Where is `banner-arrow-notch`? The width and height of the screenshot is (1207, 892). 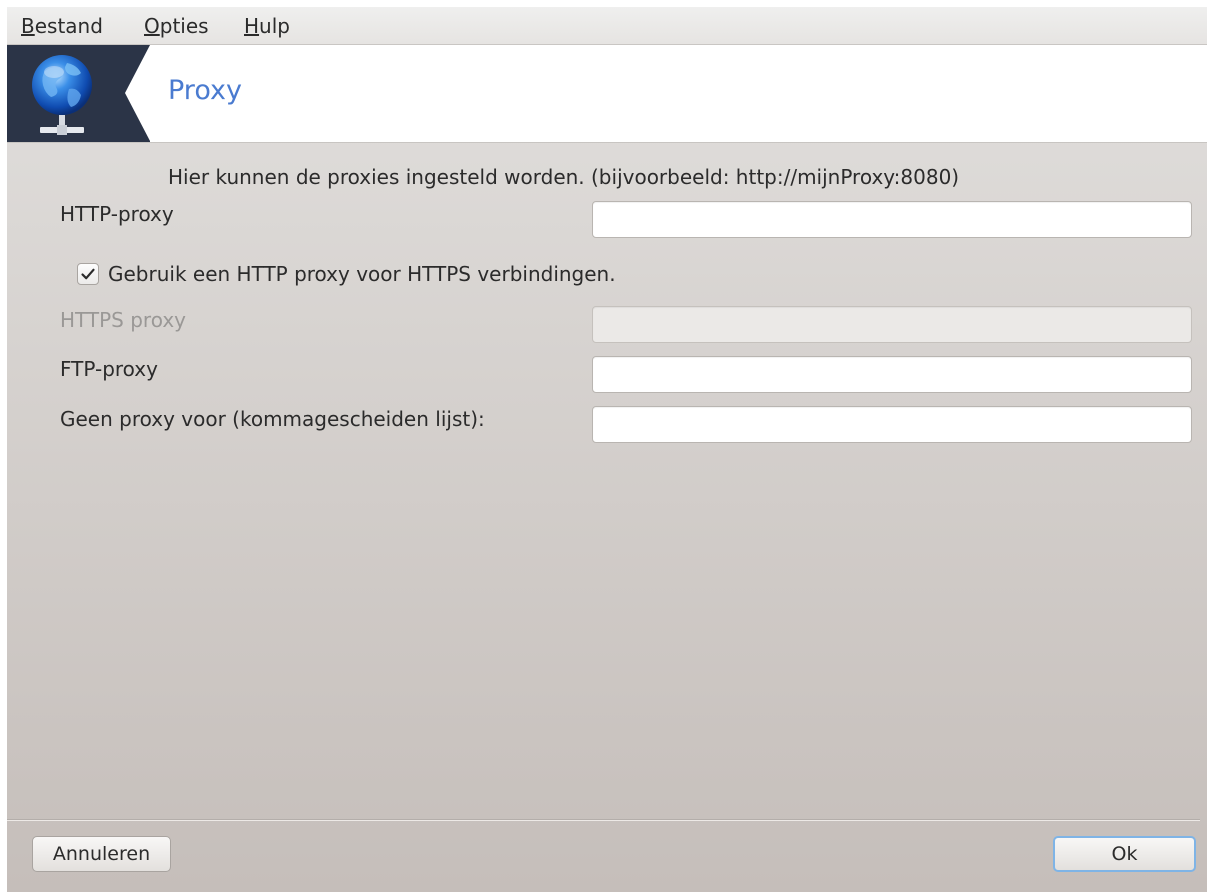
banner-arrow-notch is located at coordinates (137, 93).